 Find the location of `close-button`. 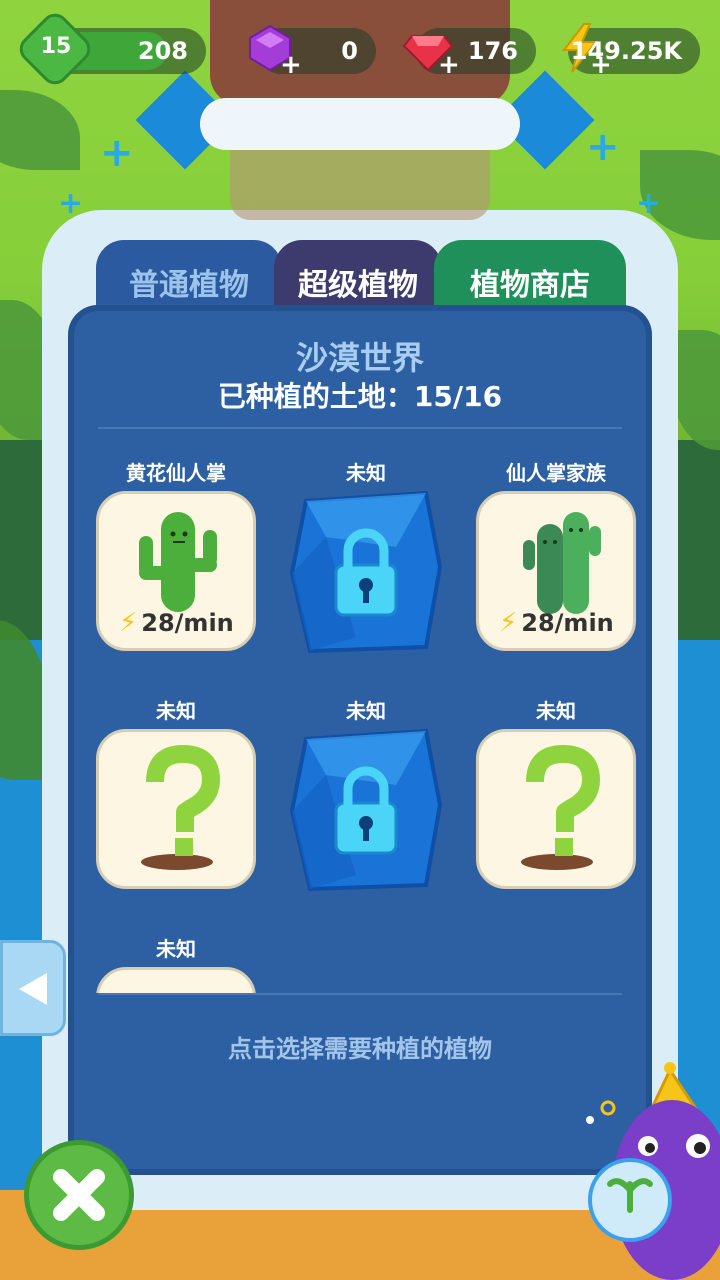

close-button is located at coordinates (79, 1195).